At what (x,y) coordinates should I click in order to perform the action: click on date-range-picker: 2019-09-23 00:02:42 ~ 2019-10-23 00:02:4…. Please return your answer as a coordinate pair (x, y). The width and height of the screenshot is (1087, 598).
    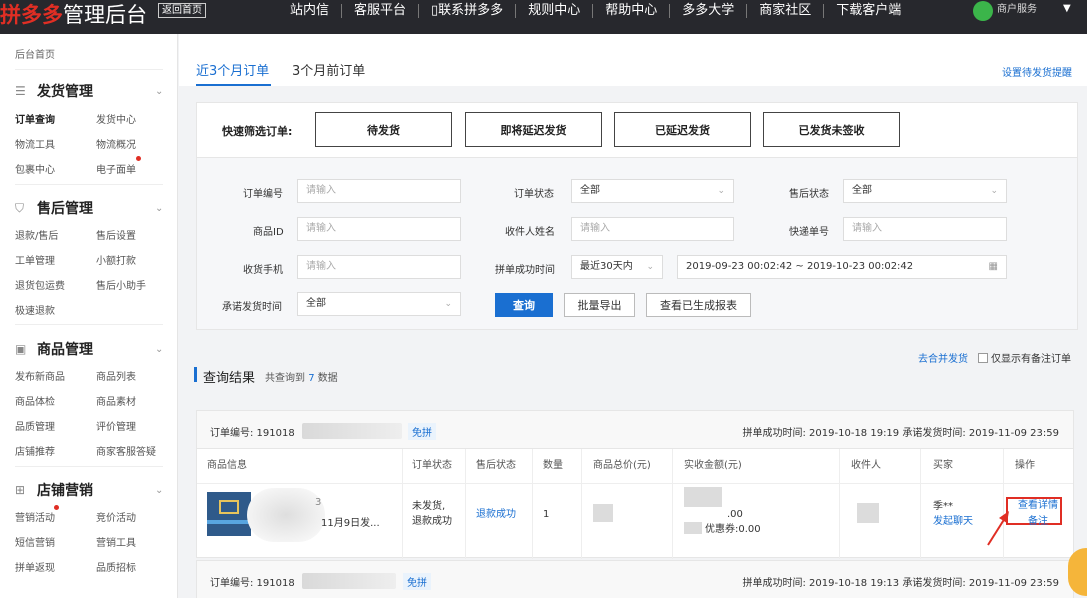
    Looking at the image, I should click on (842, 267).